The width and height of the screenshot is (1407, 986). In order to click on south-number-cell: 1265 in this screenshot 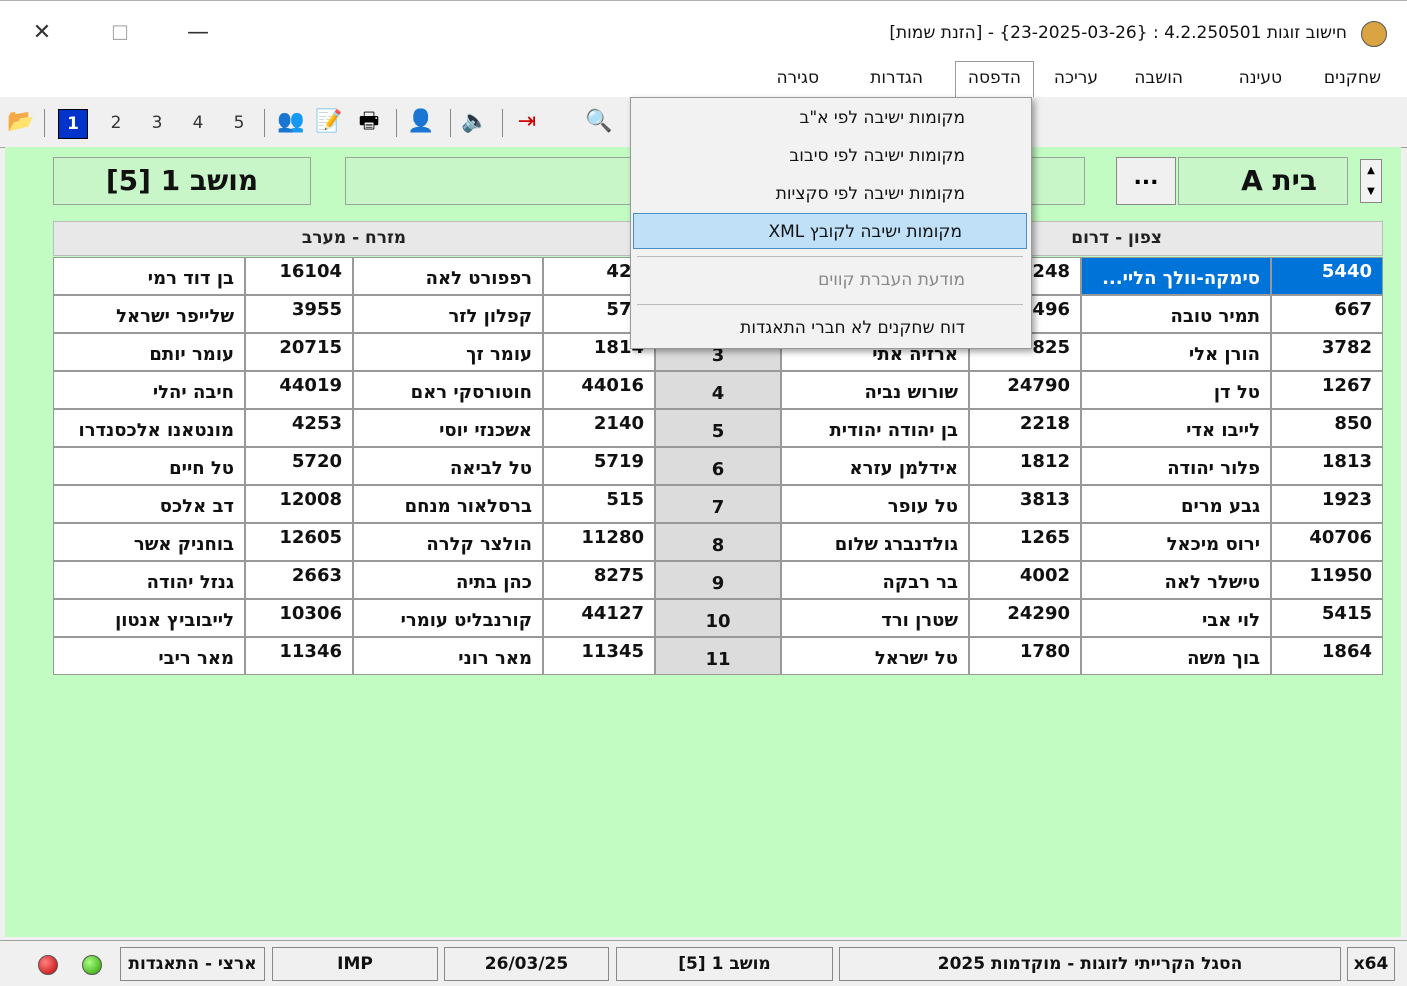, I will do `click(1025, 542)`.